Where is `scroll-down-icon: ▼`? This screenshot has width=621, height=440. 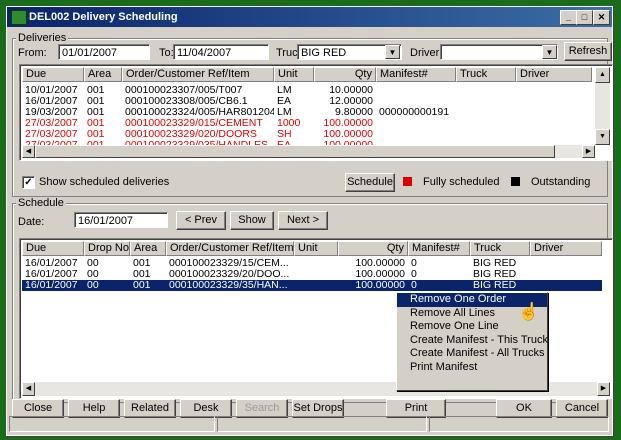 scroll-down-icon: ▼ is located at coordinates (602, 137).